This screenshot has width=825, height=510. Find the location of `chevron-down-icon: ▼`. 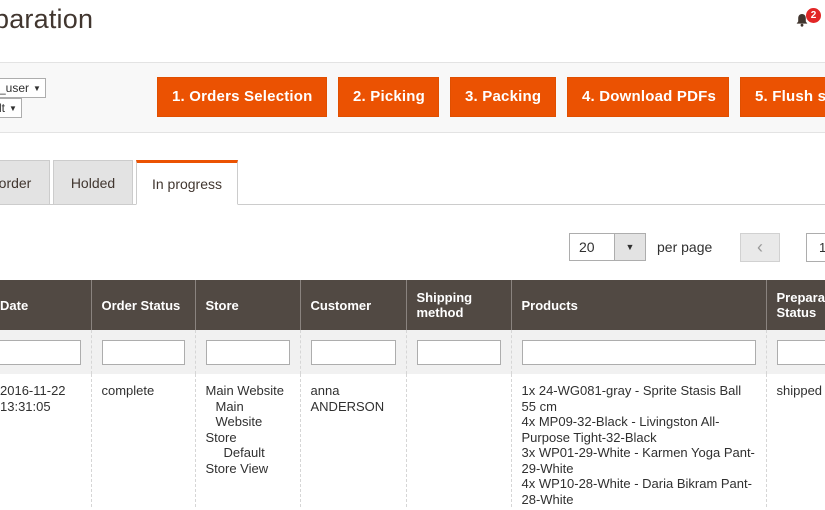

chevron-down-icon: ▼ is located at coordinates (629, 247).